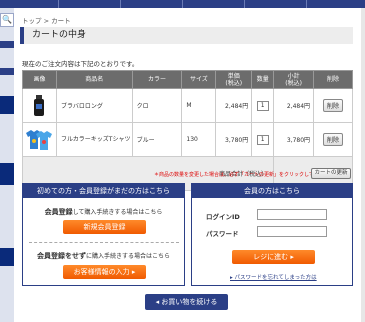 The width and height of the screenshot is (365, 322). Describe the element at coordinates (61, 21) in the screenshot. I see `breadcrumb-current: カート` at that location.